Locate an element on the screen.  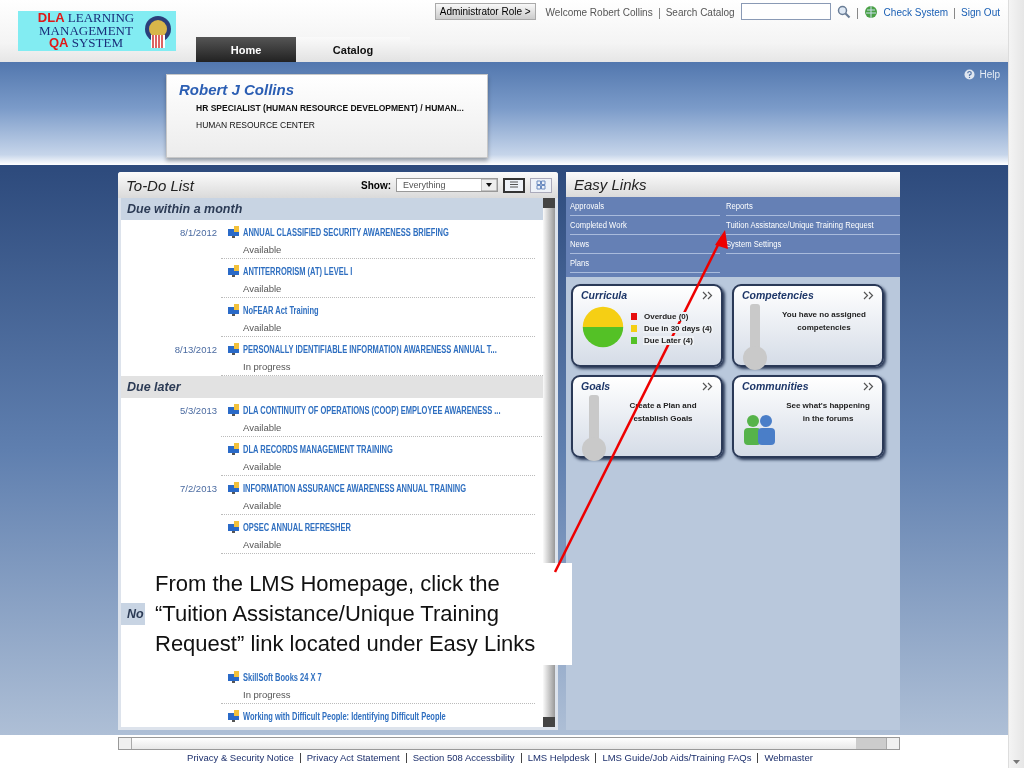
widget-message: See what's happening in the forums is located at coordinates (828, 412).